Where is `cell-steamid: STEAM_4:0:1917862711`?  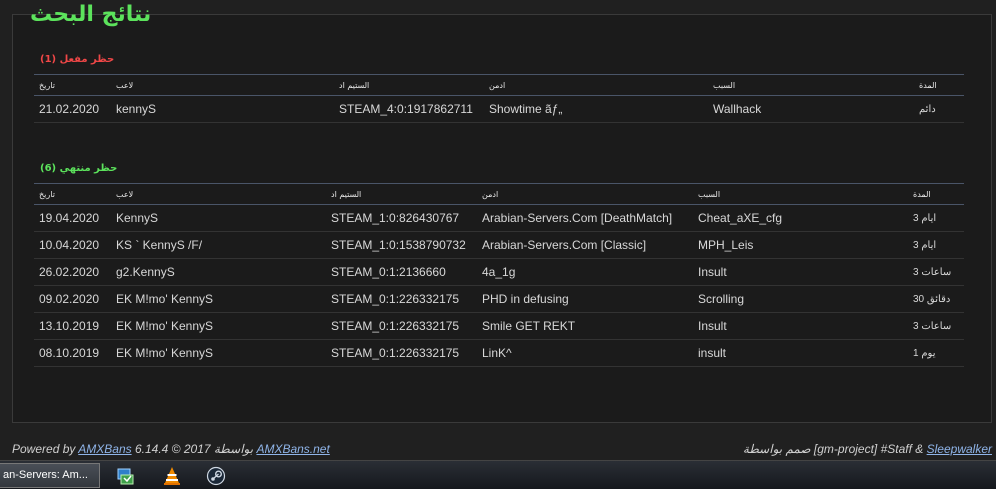
cell-steamid: STEAM_4:0:1917862711 is located at coordinates (409, 109).